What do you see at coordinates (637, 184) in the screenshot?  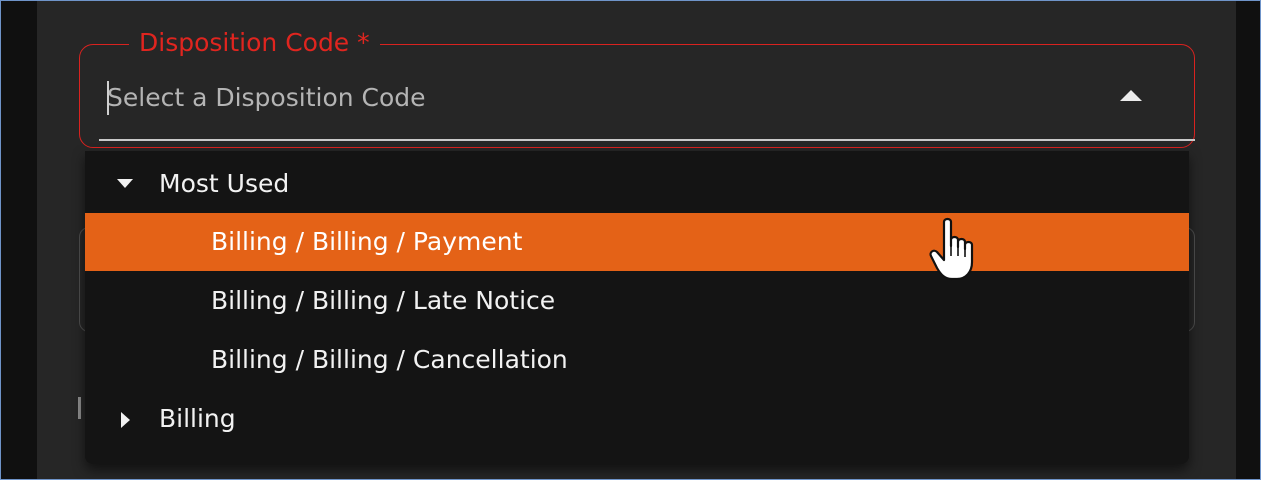 I see `group-most-used: Most Used` at bounding box center [637, 184].